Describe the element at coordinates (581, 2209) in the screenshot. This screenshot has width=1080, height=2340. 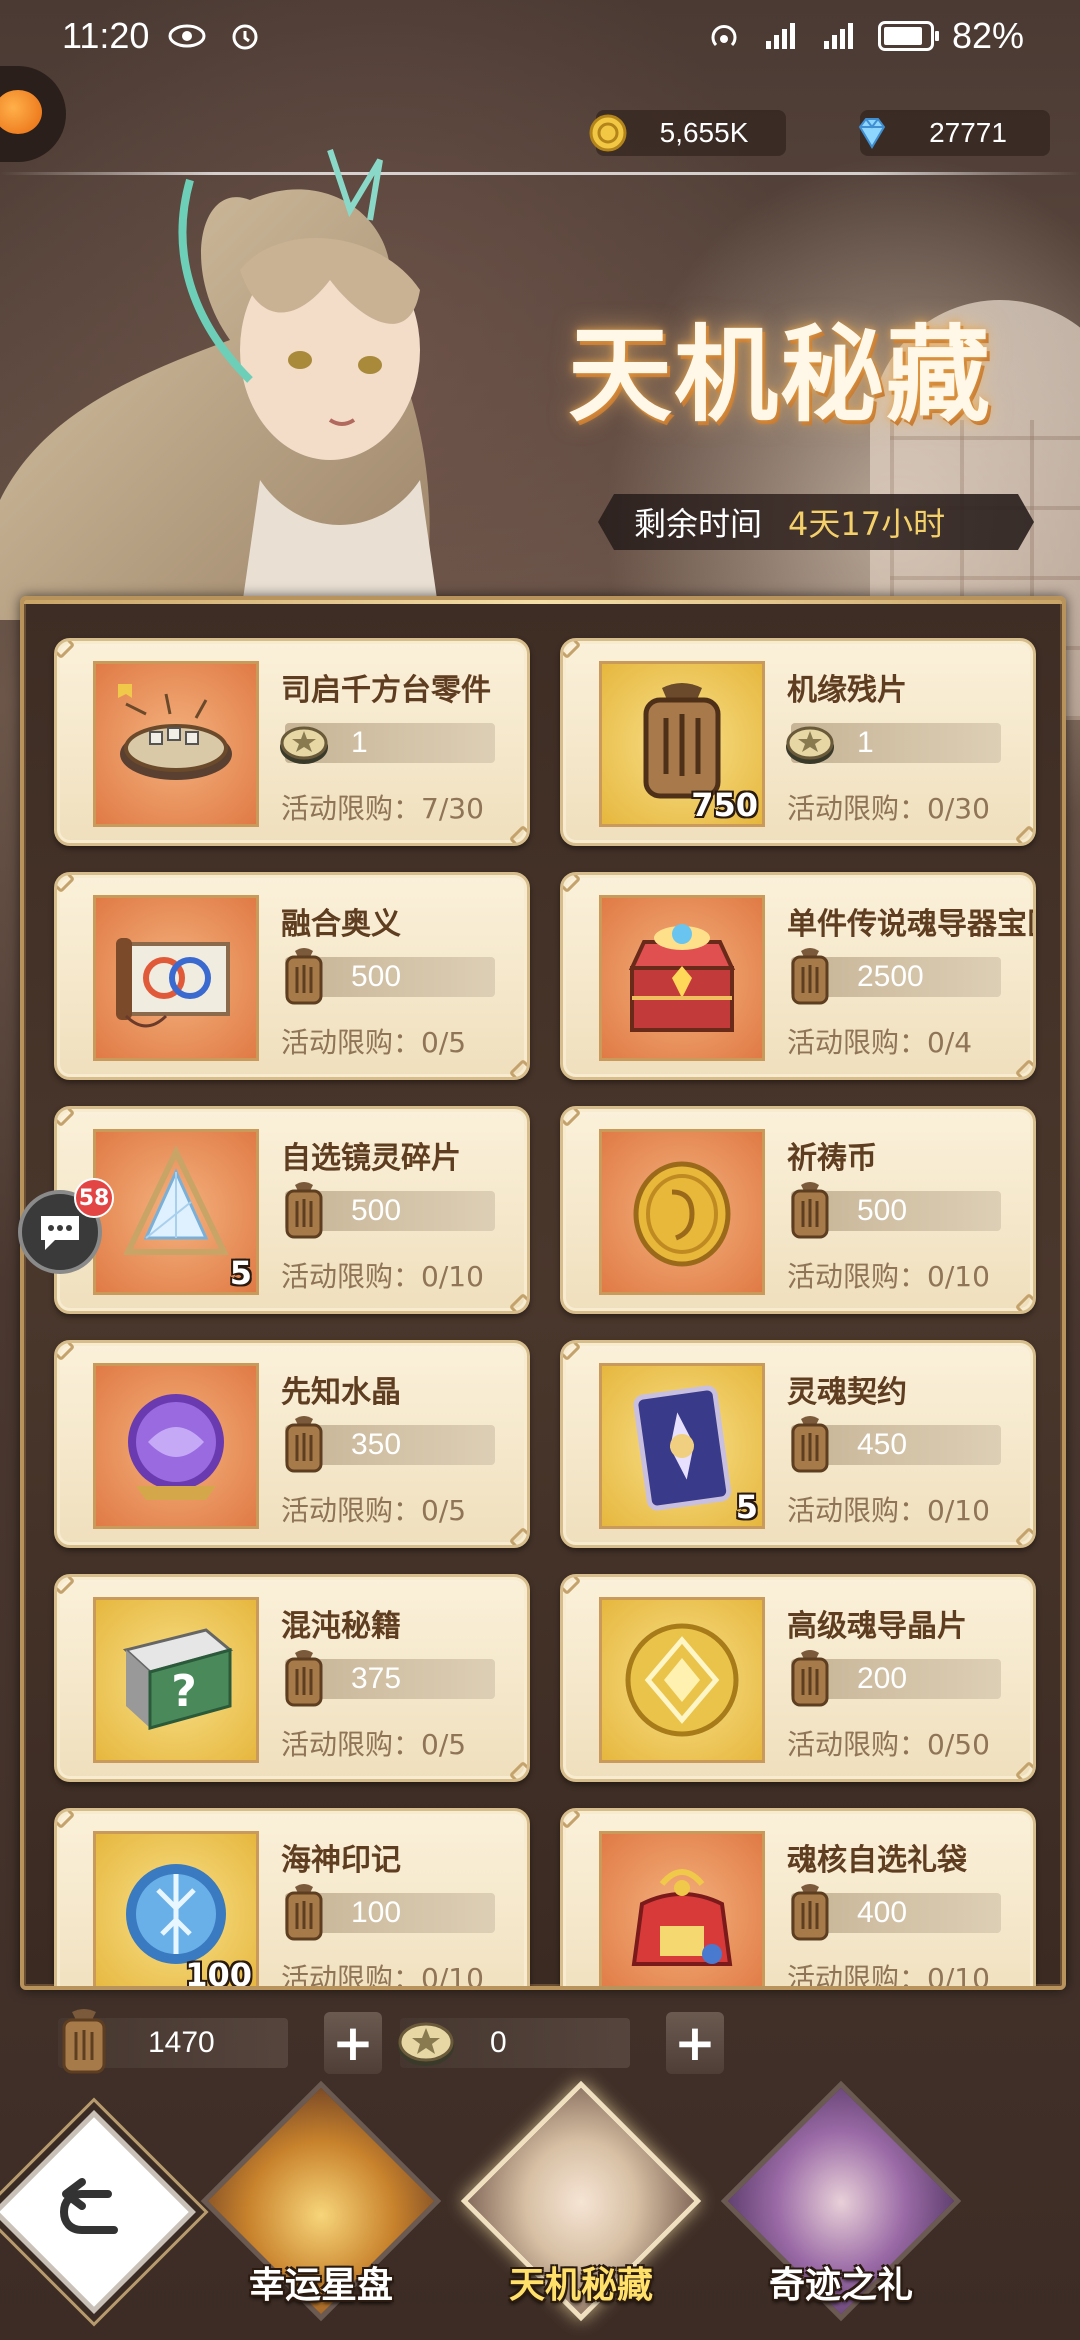
I see `tab-secret-treasure: 天机秘藏` at that location.